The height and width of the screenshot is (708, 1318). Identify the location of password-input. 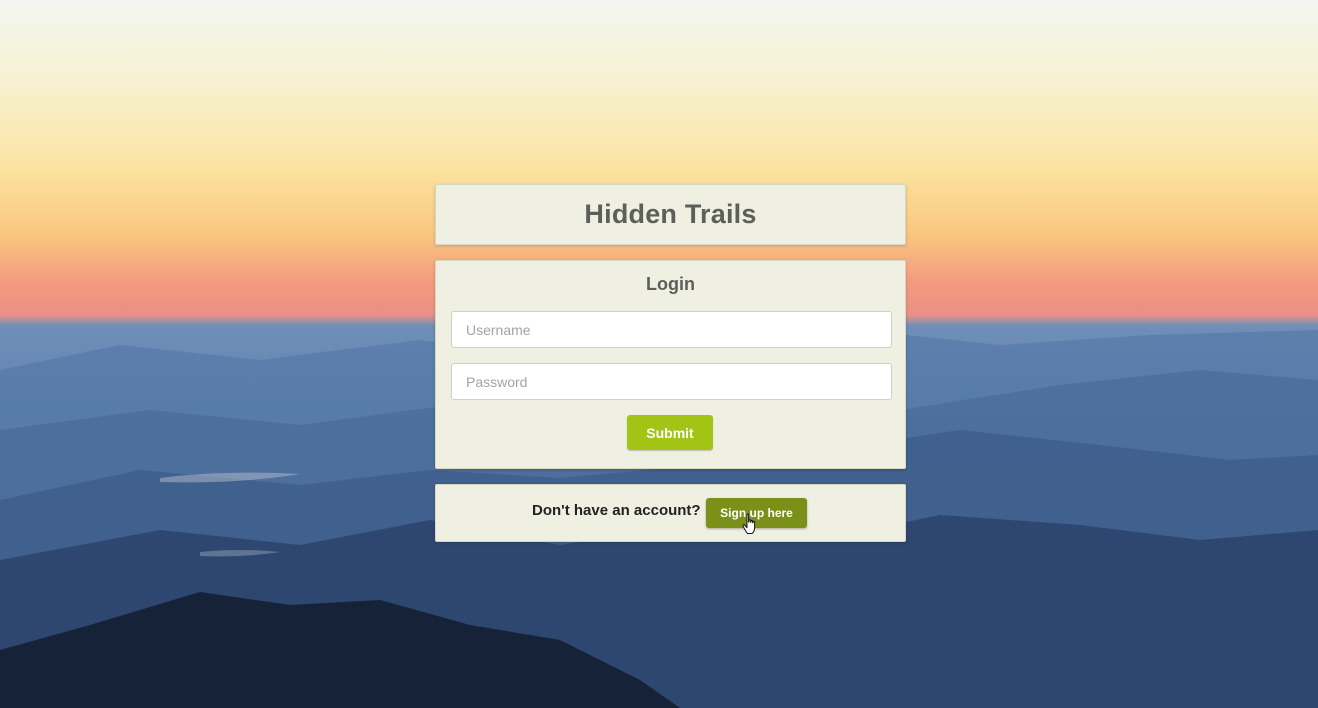
(671, 381).